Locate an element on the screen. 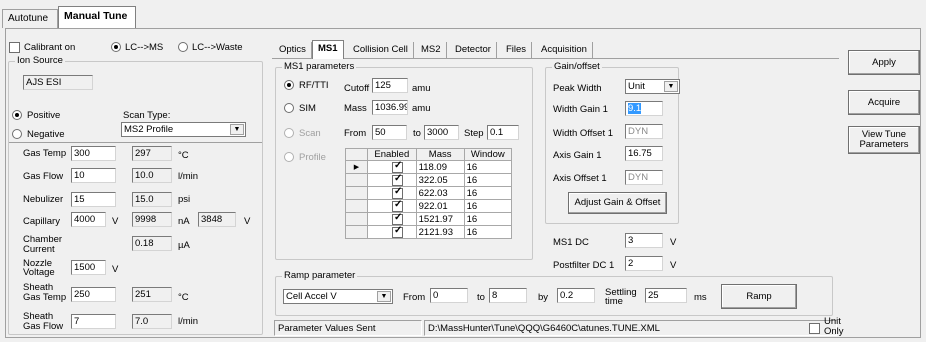  ms1-parameters-title: MS1 parameters is located at coordinates (319, 66).